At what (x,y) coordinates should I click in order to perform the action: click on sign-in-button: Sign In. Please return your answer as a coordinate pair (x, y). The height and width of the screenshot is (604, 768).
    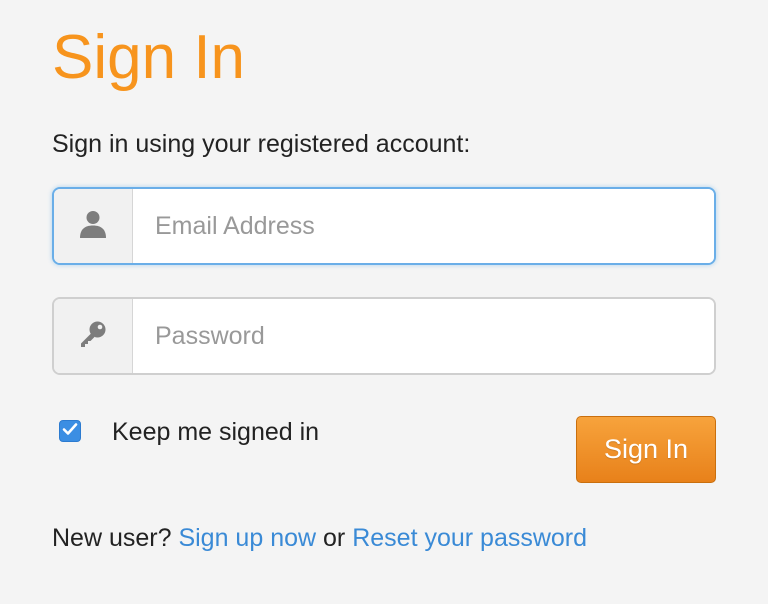
    Looking at the image, I should click on (646, 449).